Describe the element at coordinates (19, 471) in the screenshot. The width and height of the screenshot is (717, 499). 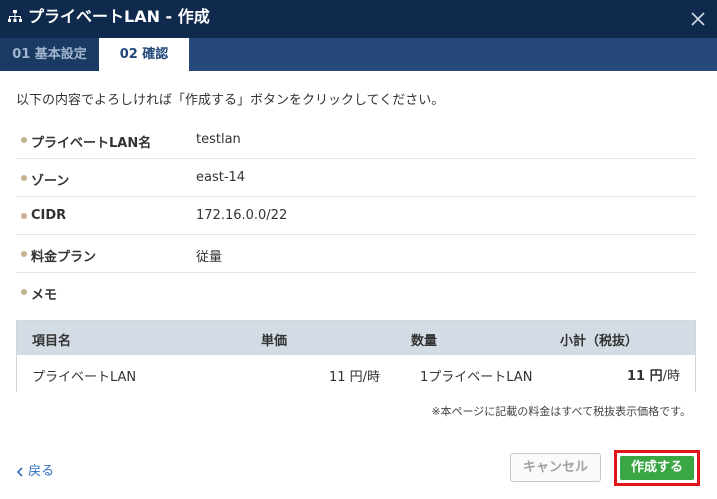
I see `chevron-left-icon` at that location.